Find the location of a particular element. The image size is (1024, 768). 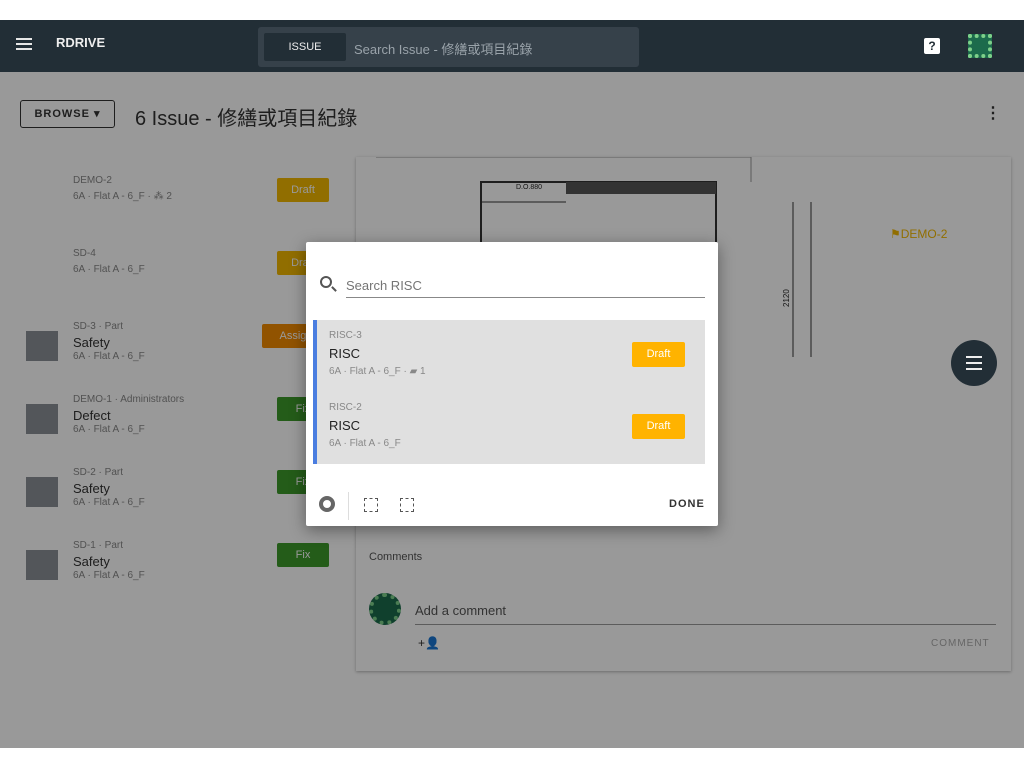

app-logo: RDRIVE is located at coordinates (80, 42).